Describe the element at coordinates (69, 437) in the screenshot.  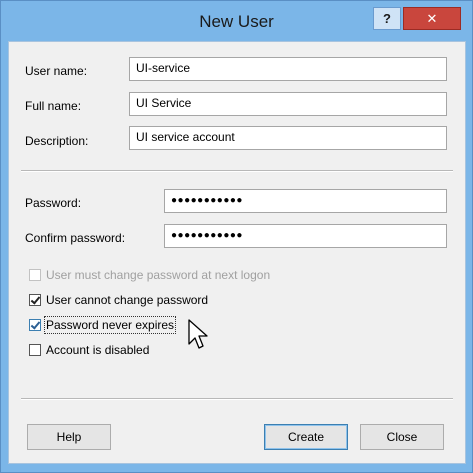
I see `help-button: Help` at that location.